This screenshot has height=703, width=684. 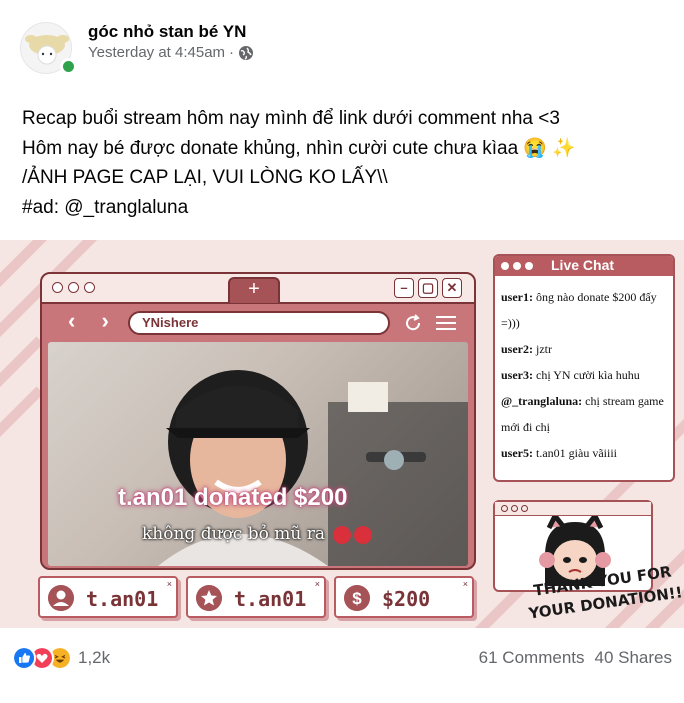 I want to click on maximize-icon: ▢, so click(x=428, y=288).